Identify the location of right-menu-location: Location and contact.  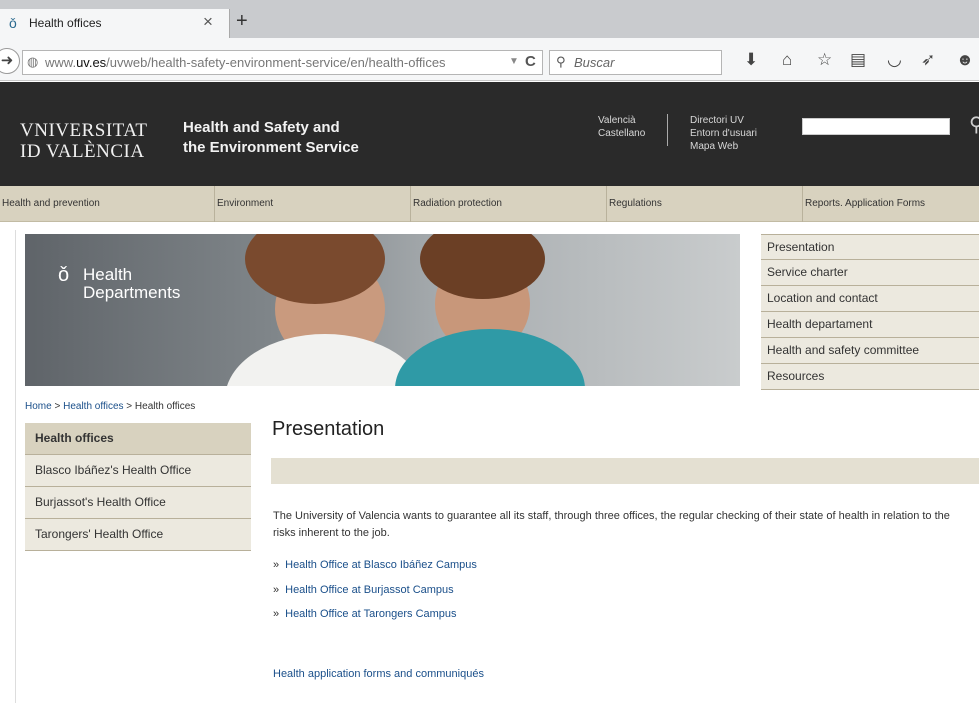
(870, 299).